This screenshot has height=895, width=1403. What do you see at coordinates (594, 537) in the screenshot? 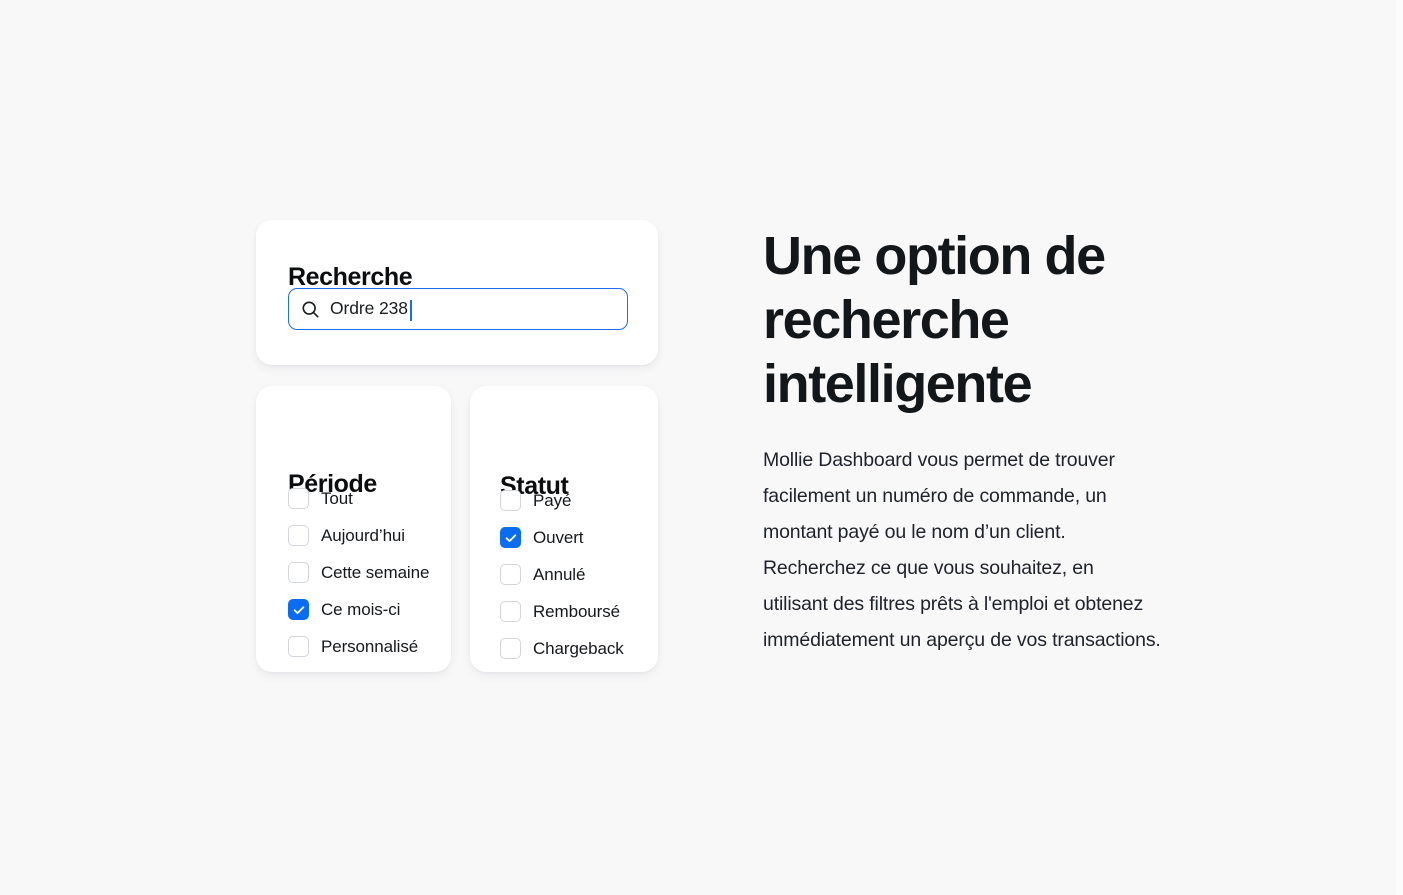
I see `status-option-ouvert: Ouvert` at bounding box center [594, 537].